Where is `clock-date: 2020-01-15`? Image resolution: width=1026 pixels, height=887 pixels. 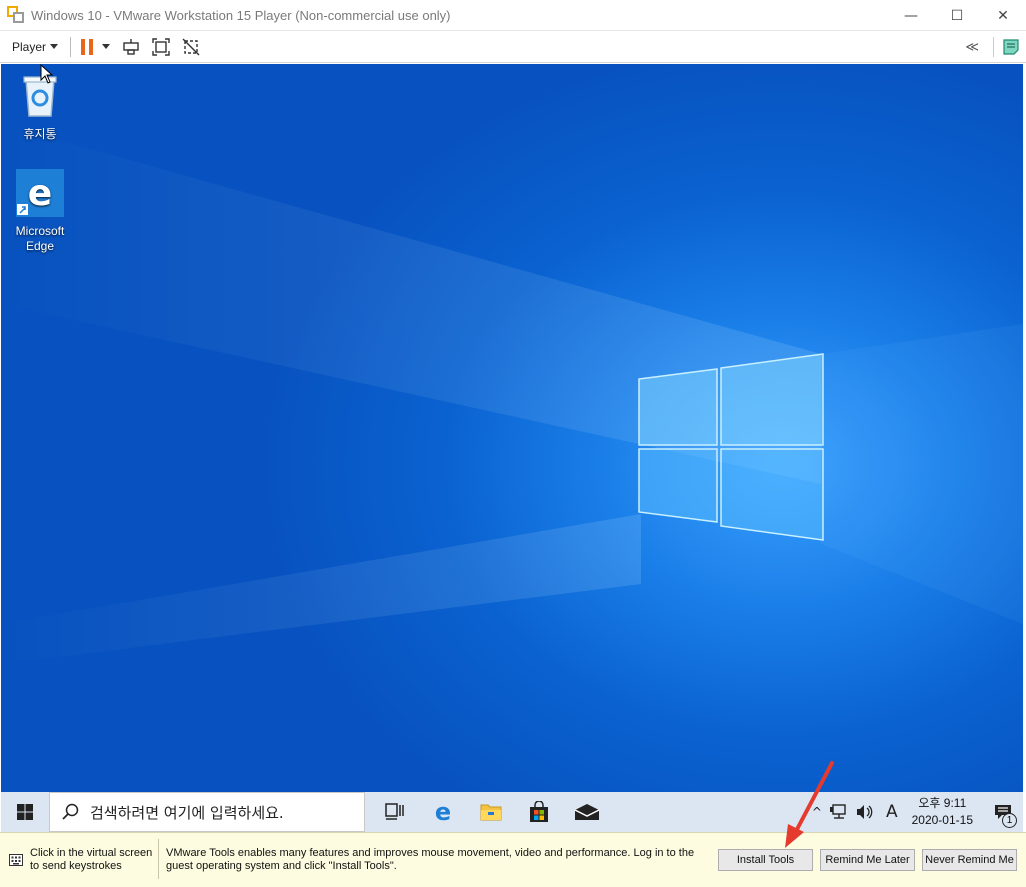 clock-date: 2020-01-15 is located at coordinates (942, 820).